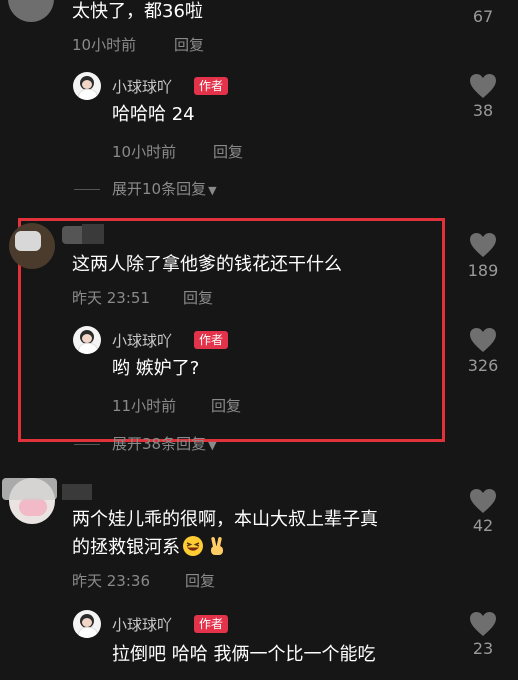  Describe the element at coordinates (225, 519) in the screenshot. I see `comment-text-line-1: 两个娃儿乖的很啊，本山大叔上辈子真` at that location.